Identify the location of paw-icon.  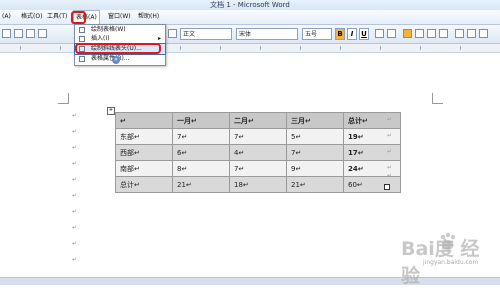
(448, 241).